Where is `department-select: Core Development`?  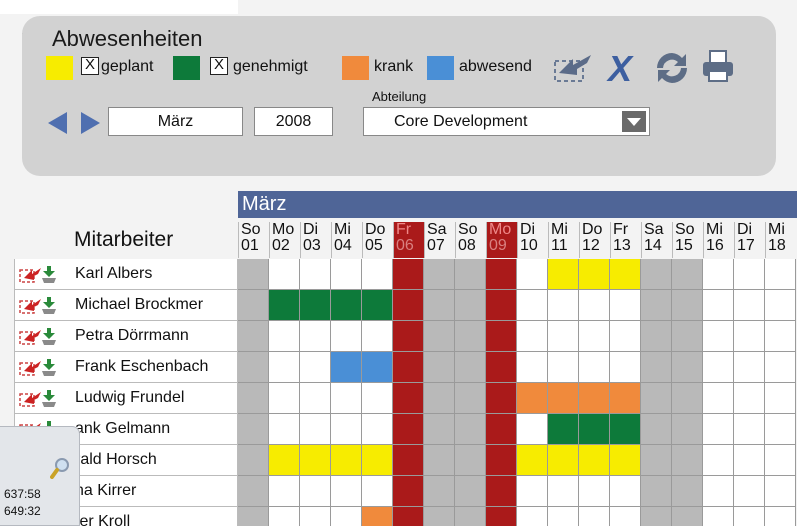 department-select: Core Development is located at coordinates (506, 121).